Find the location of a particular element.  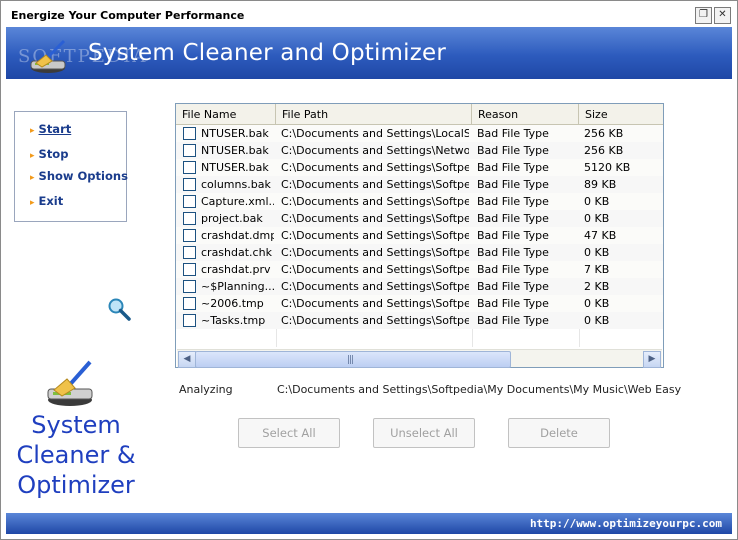

cell-size: 89 KB is located at coordinates (600, 184).